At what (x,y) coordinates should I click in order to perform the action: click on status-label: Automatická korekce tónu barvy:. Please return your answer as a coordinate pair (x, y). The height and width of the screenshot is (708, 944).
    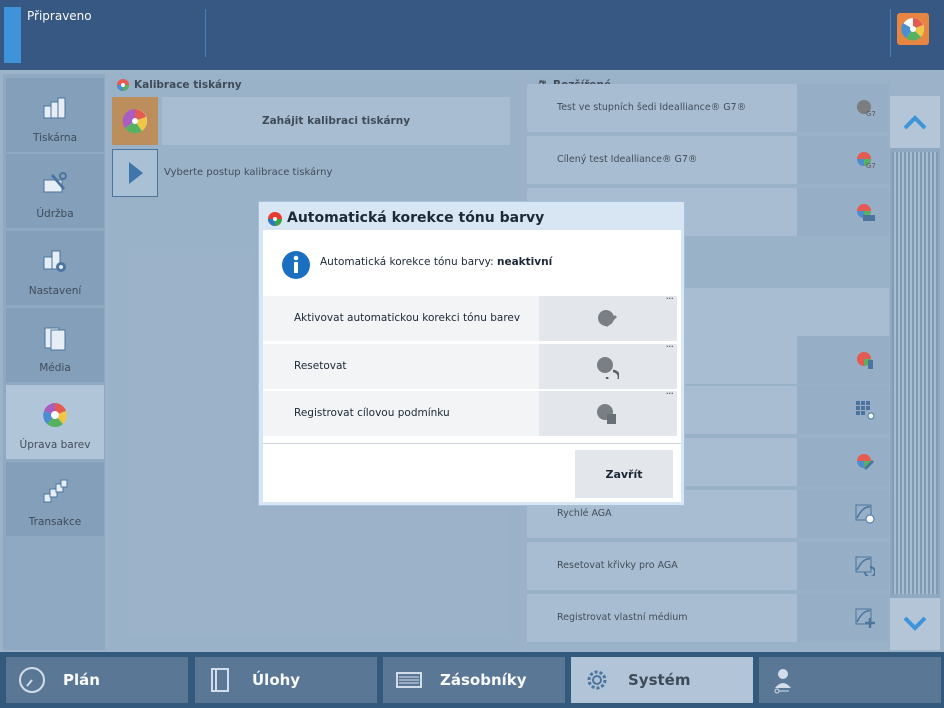
    Looking at the image, I should click on (407, 262).